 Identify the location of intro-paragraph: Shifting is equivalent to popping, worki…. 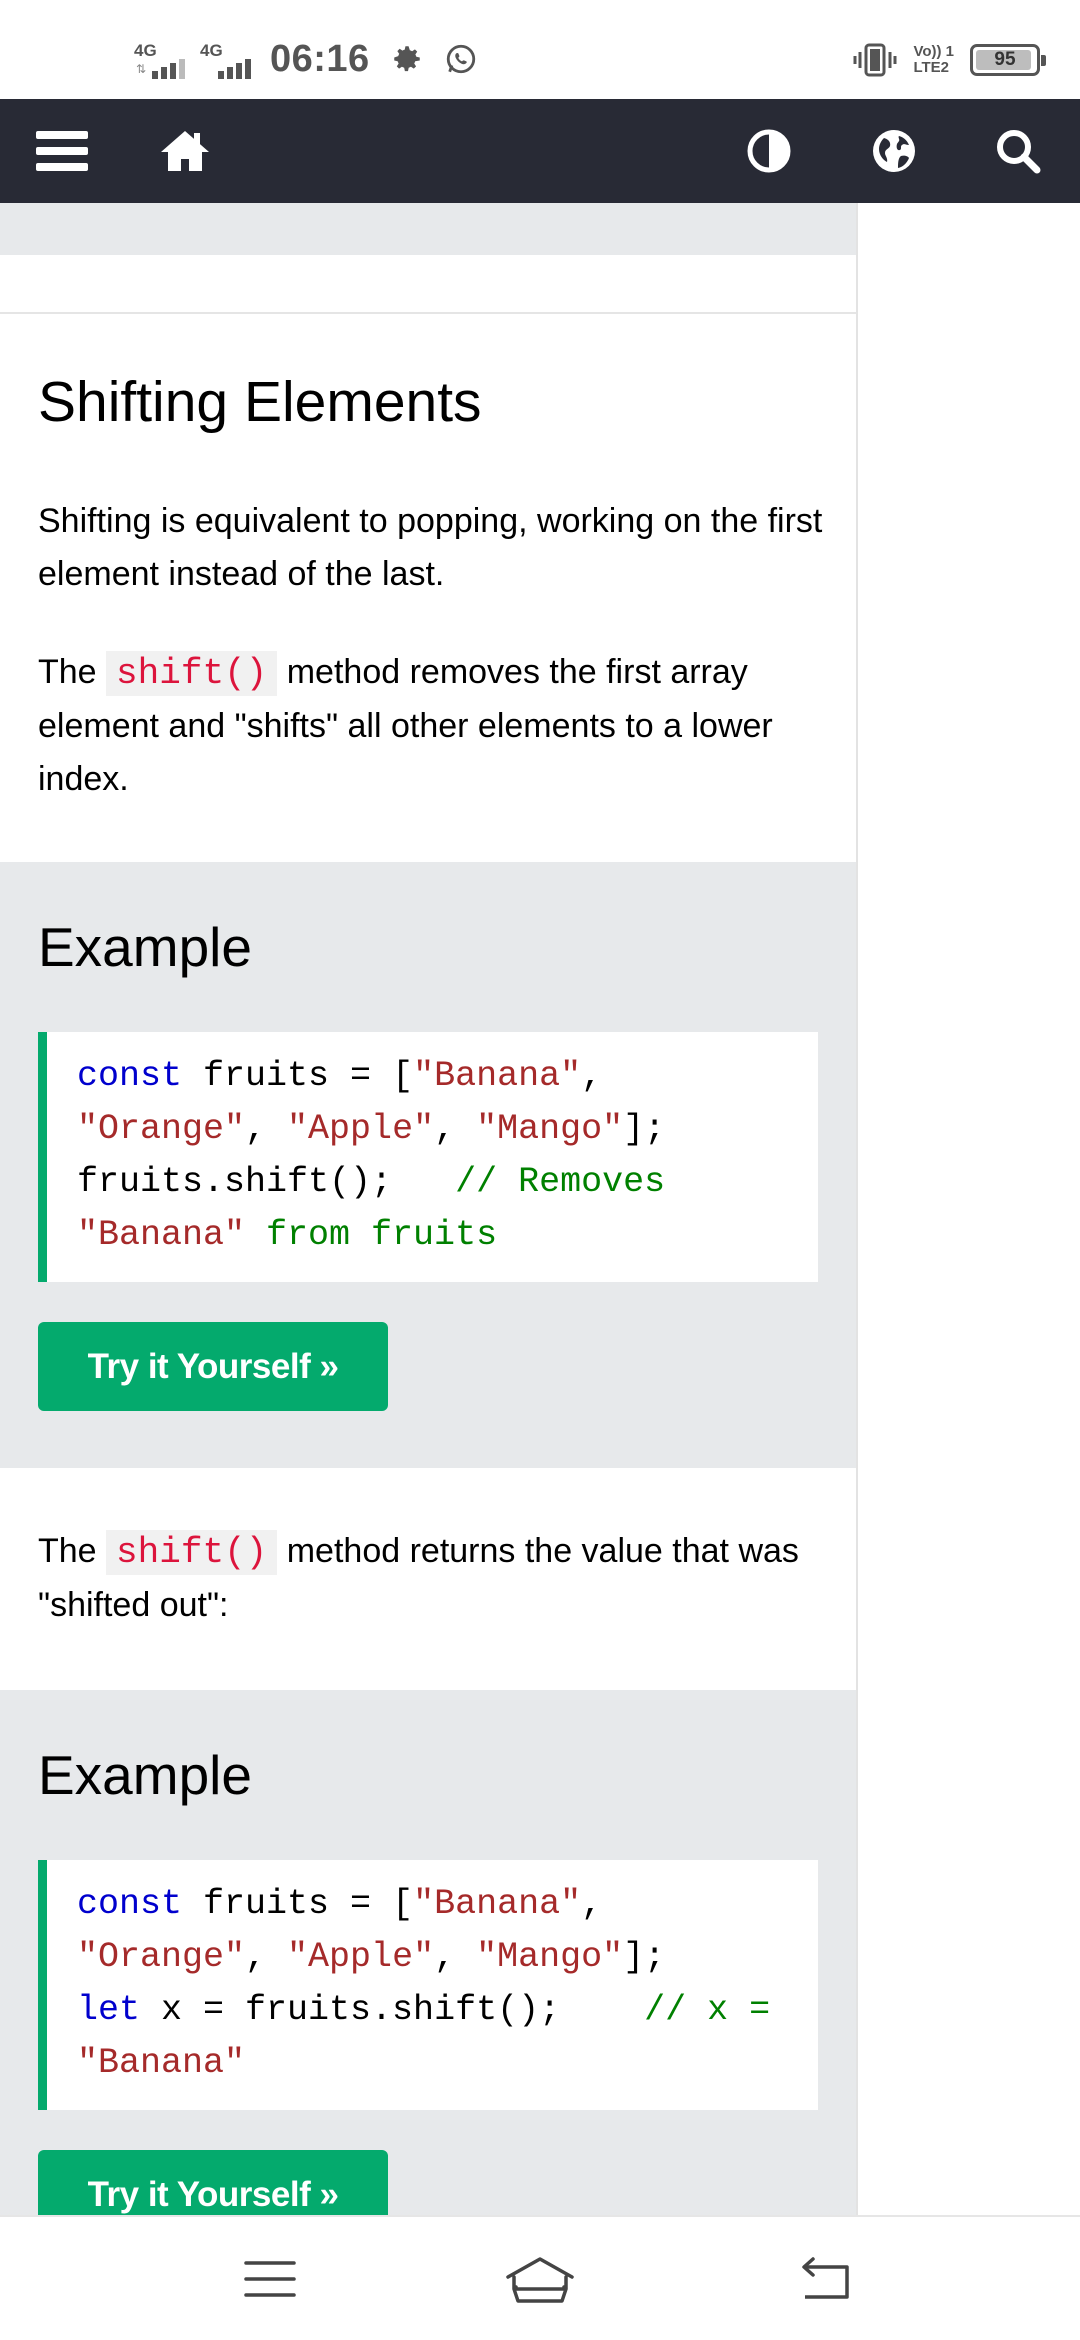
(430, 547).